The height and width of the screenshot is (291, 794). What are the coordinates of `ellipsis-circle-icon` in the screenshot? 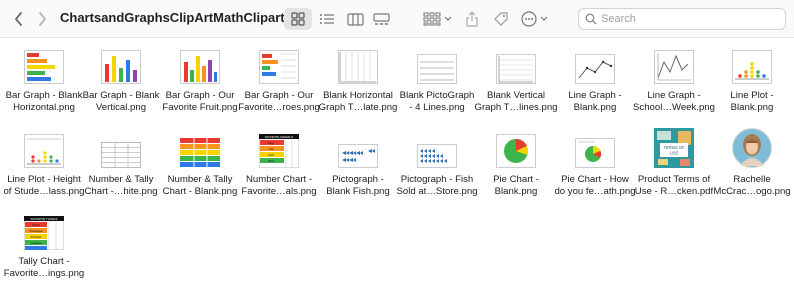 It's located at (534, 19).